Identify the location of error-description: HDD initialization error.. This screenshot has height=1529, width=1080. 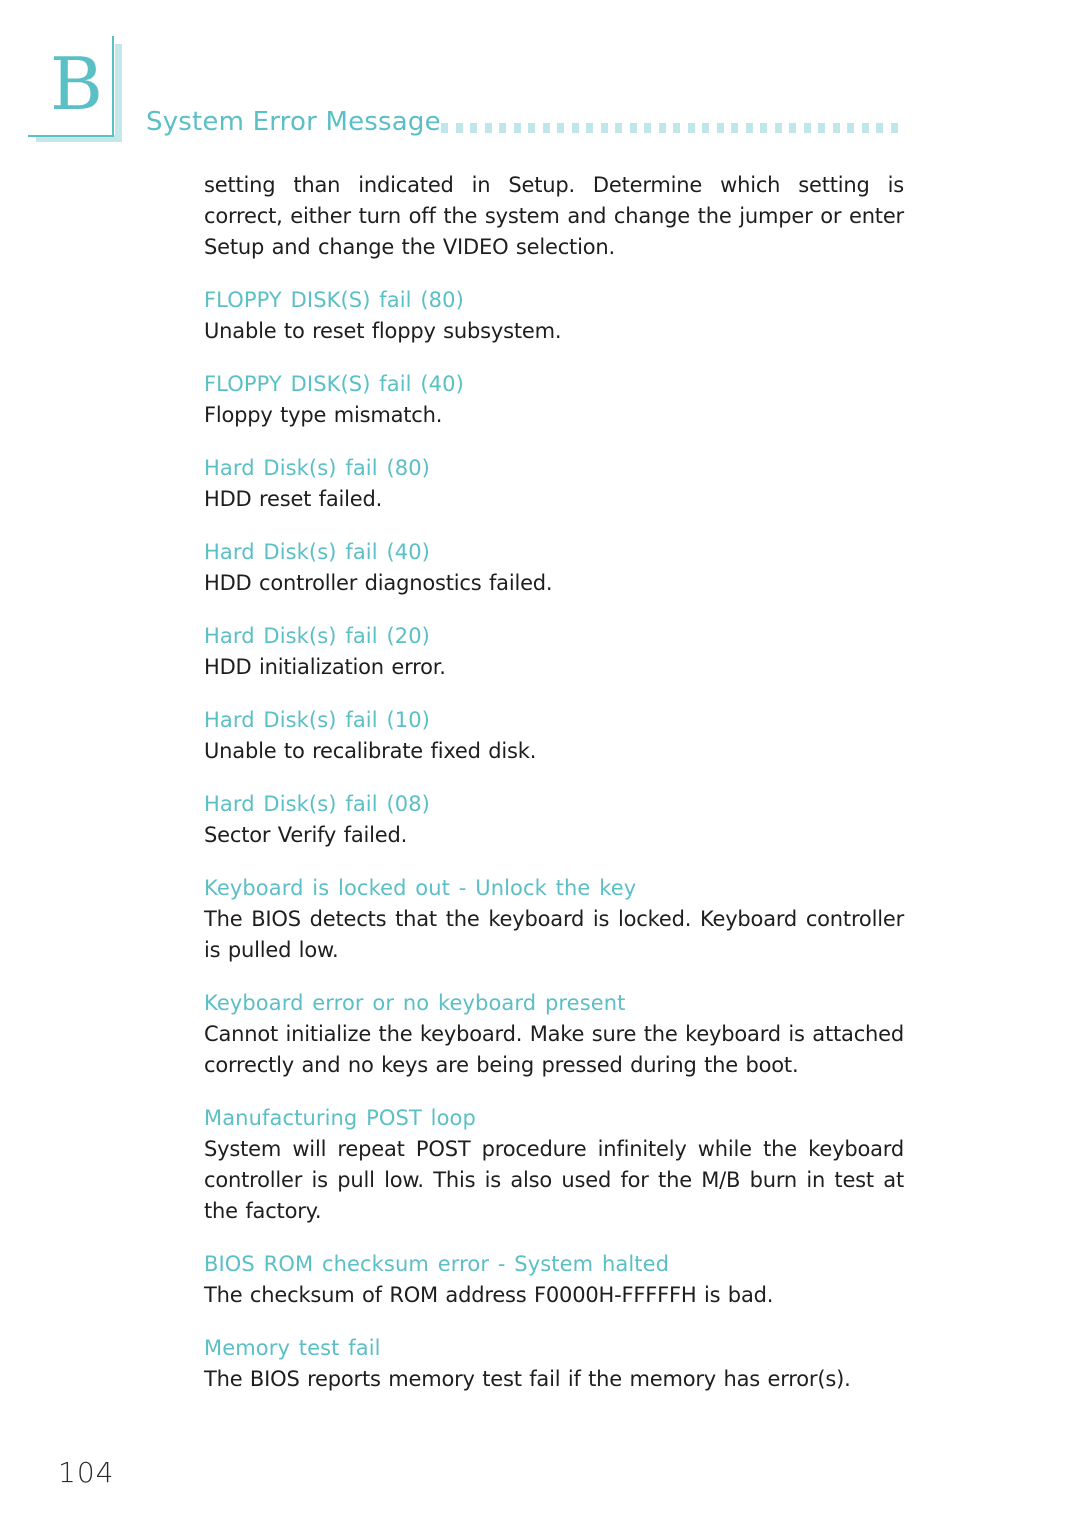
(325, 667).